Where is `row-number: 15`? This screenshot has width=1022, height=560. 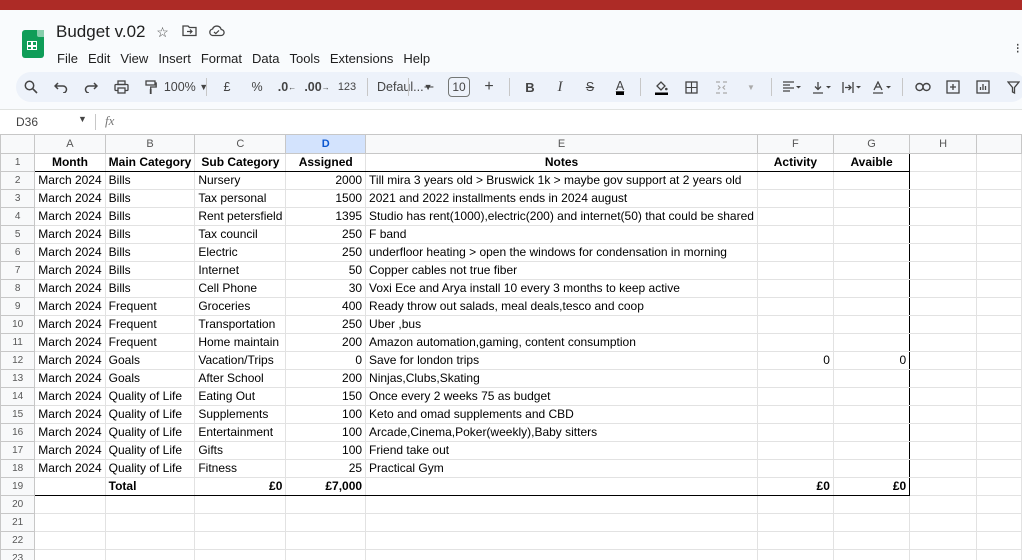 row-number: 15 is located at coordinates (18, 414).